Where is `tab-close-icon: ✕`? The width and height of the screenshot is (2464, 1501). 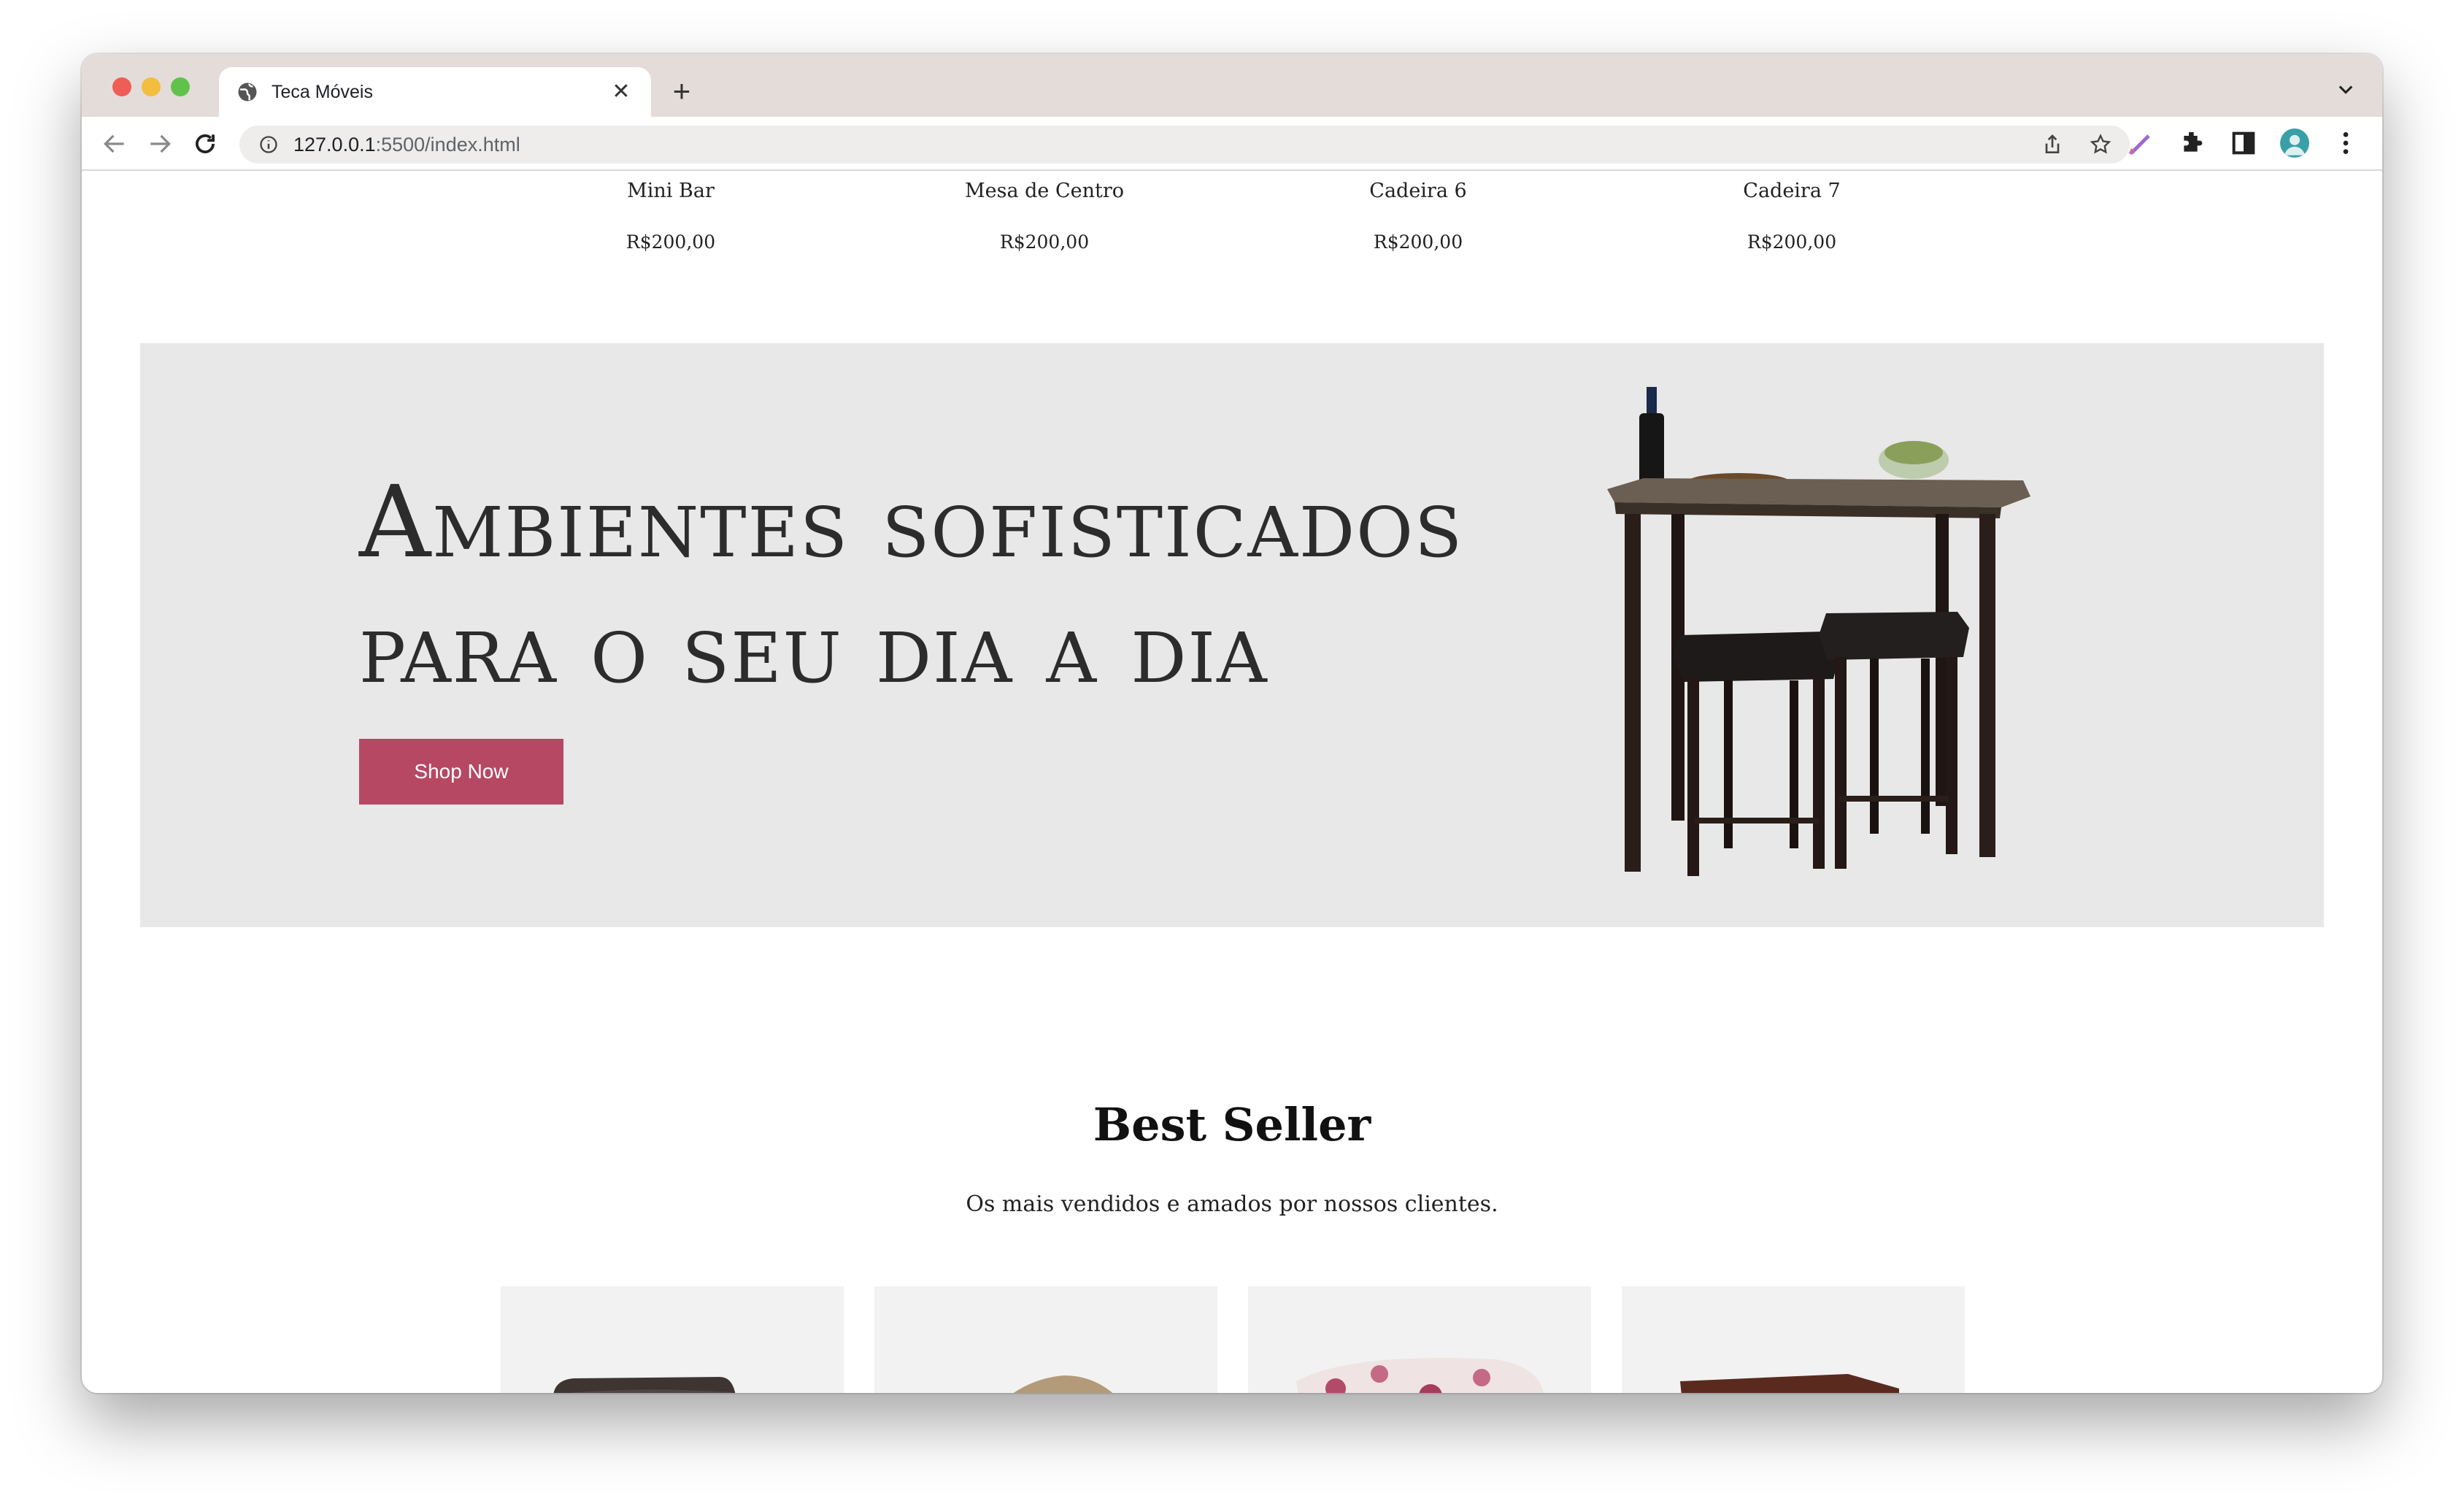 tab-close-icon: ✕ is located at coordinates (621, 92).